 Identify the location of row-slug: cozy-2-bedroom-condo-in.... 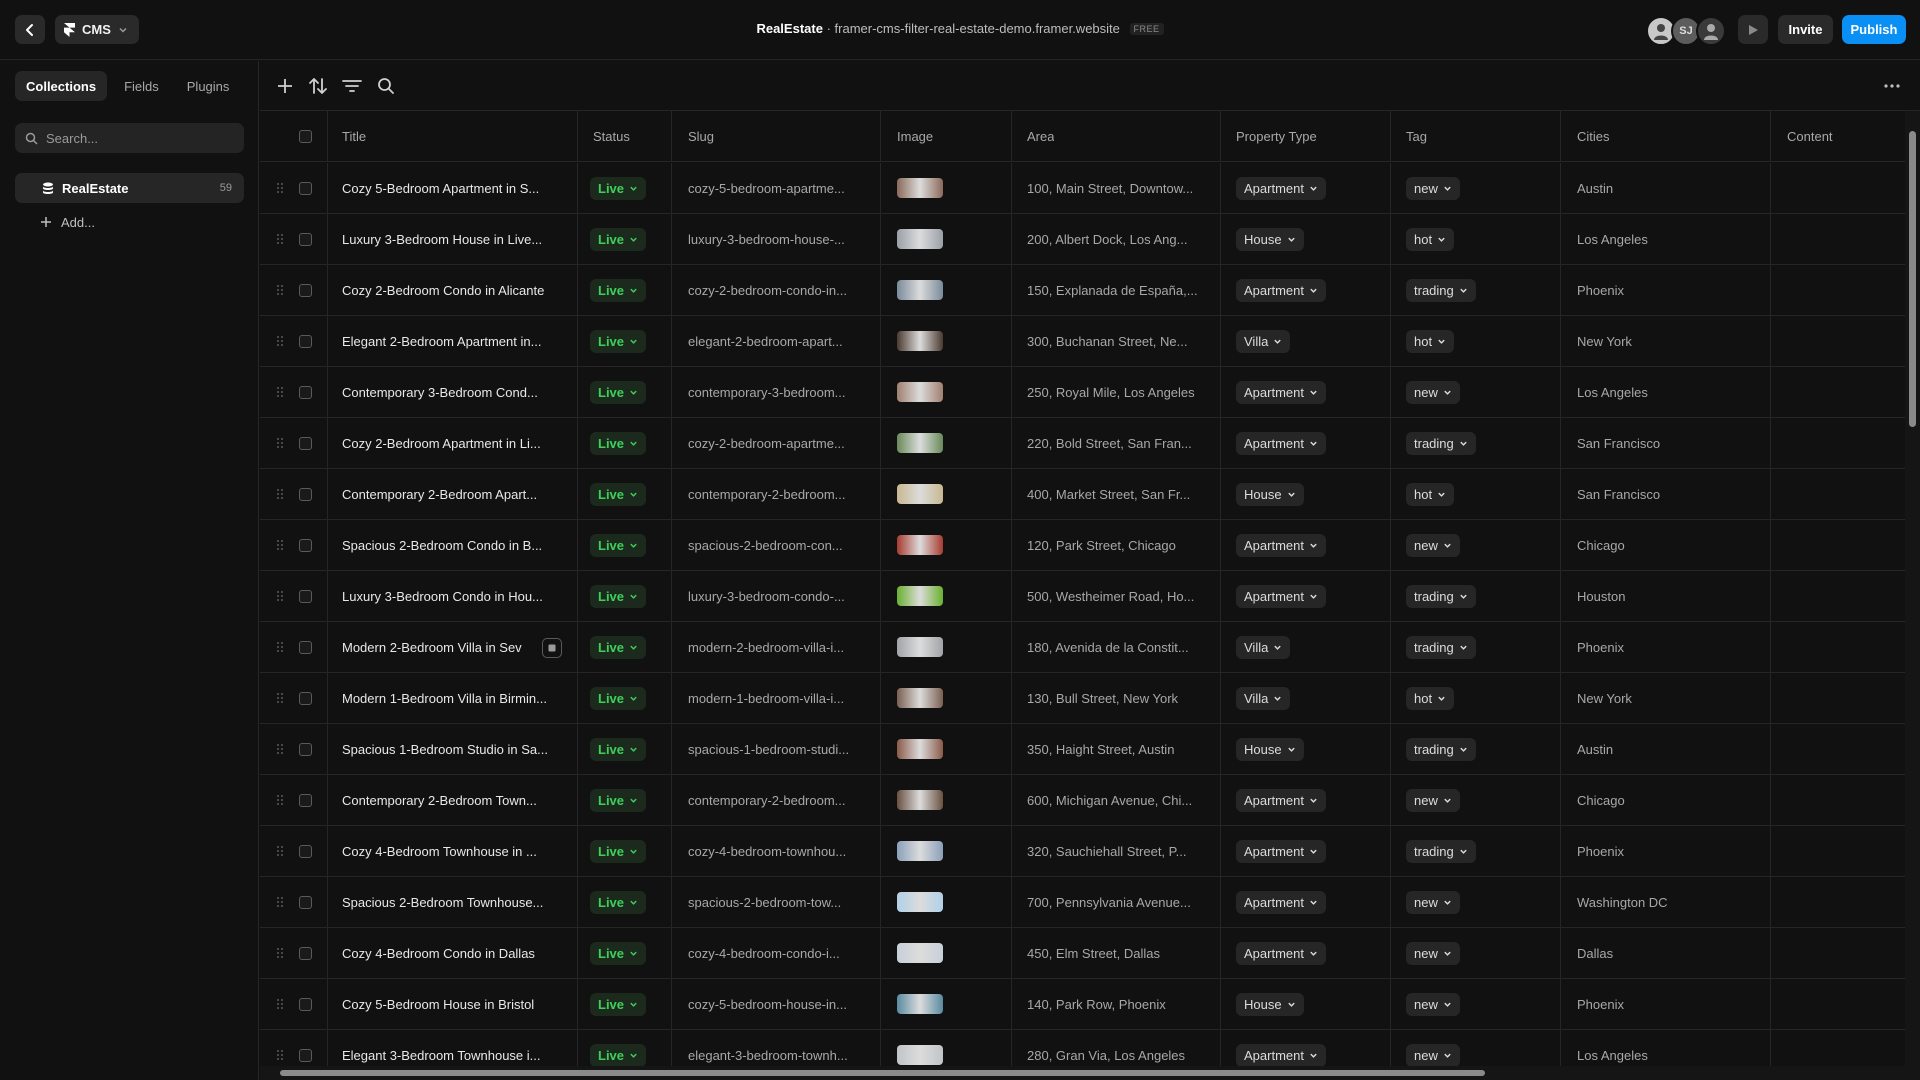
(778, 290).